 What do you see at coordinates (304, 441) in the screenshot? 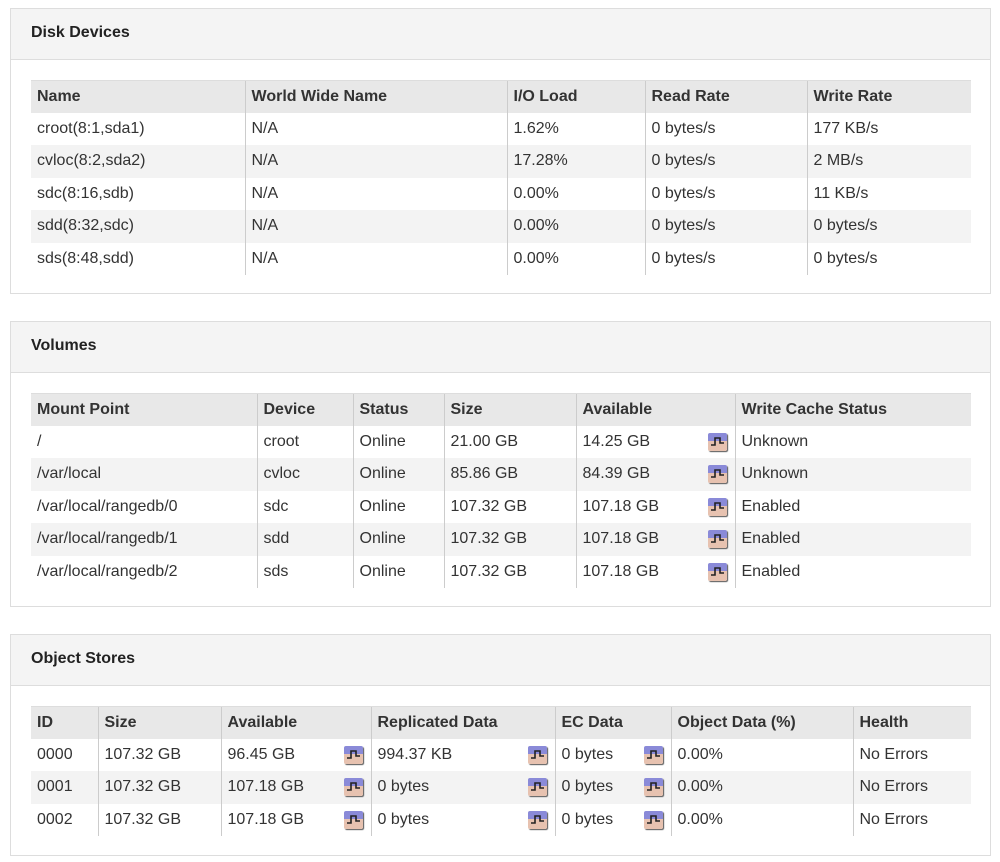
I see `volume-cell: croot` at bounding box center [304, 441].